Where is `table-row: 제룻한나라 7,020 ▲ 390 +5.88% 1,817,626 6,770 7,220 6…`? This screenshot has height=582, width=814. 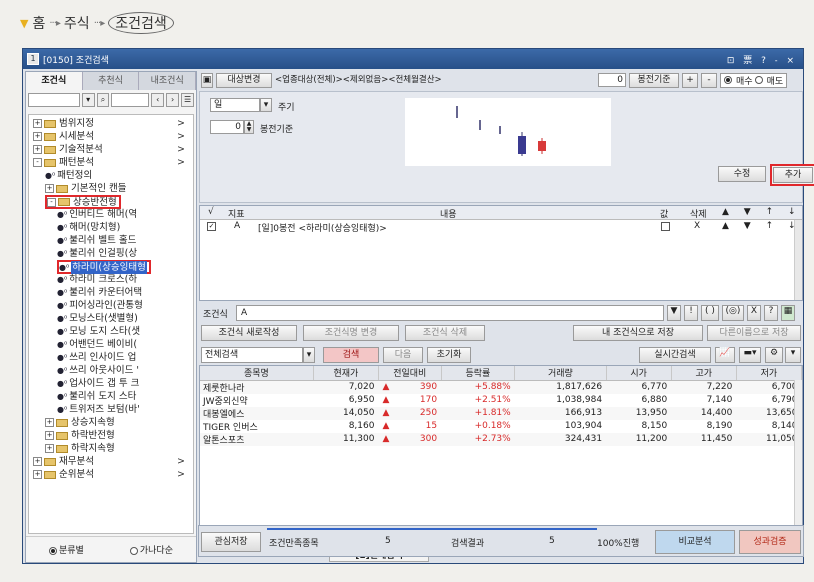
table-row: 제룻한나라 7,020 ▲ 390 +5.88% 1,817,626 6,770 7,220 6… is located at coordinates (501, 387).